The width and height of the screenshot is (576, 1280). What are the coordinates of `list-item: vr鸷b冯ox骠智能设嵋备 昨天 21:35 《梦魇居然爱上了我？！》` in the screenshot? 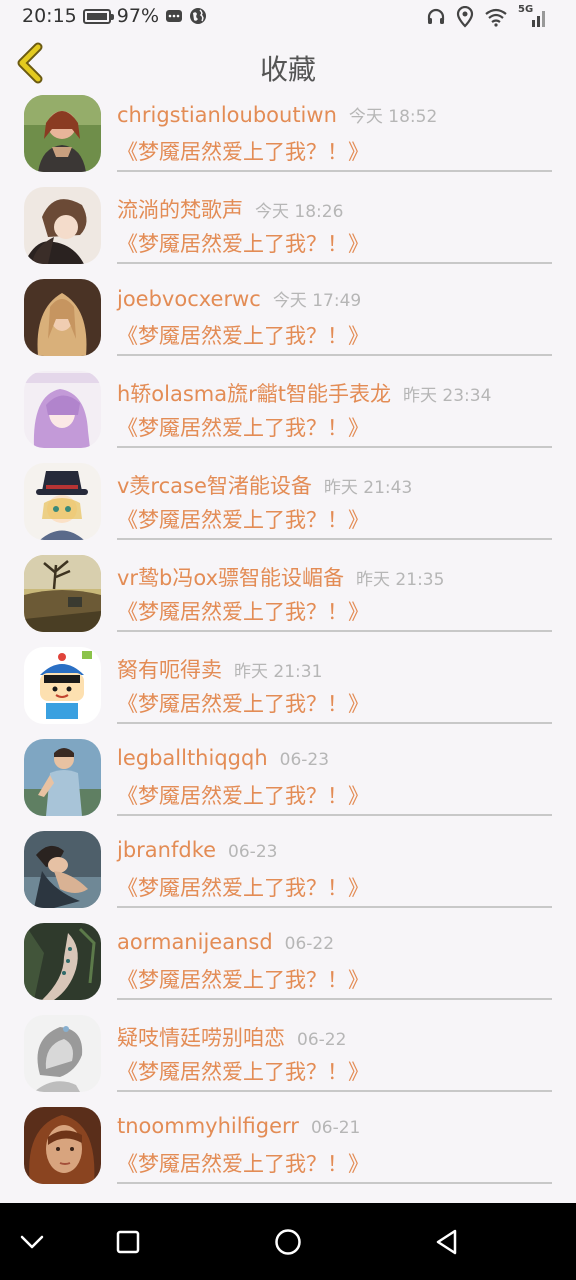 It's located at (288, 594).